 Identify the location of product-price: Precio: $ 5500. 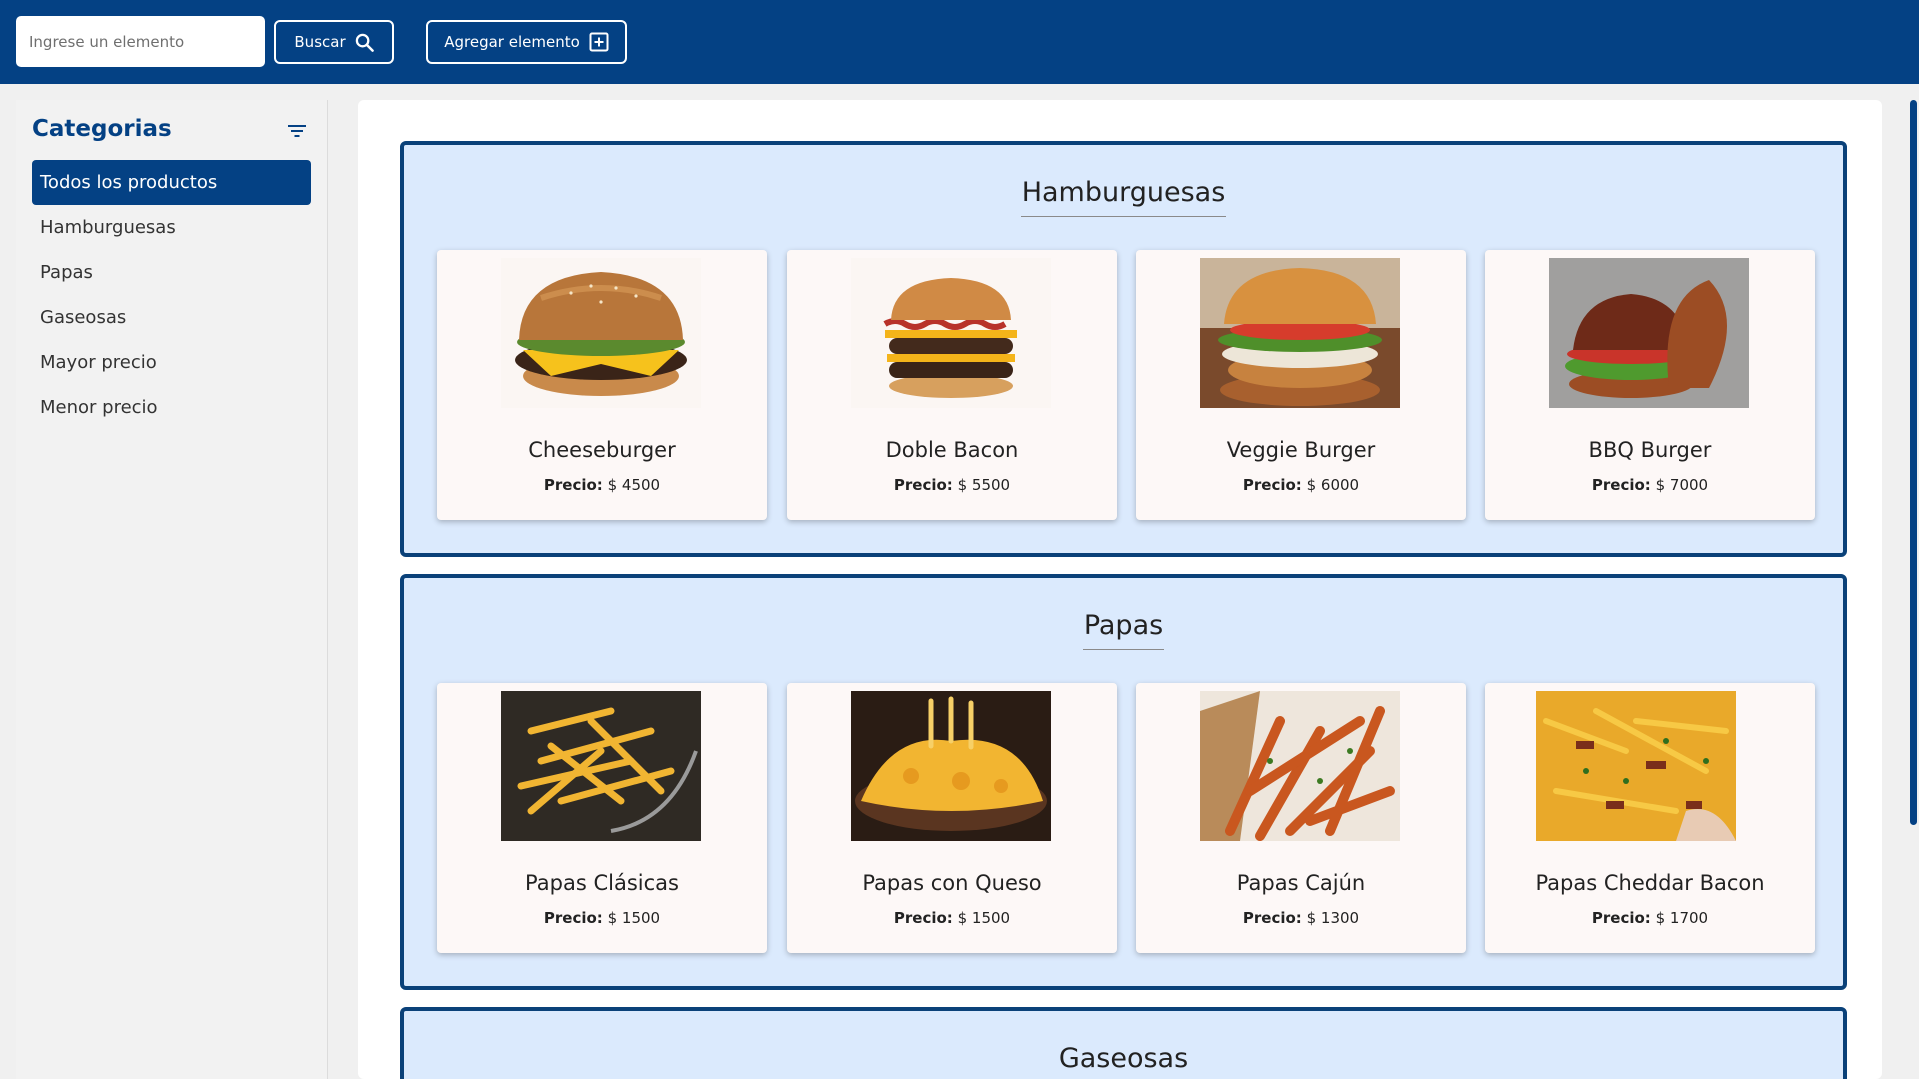
(952, 485).